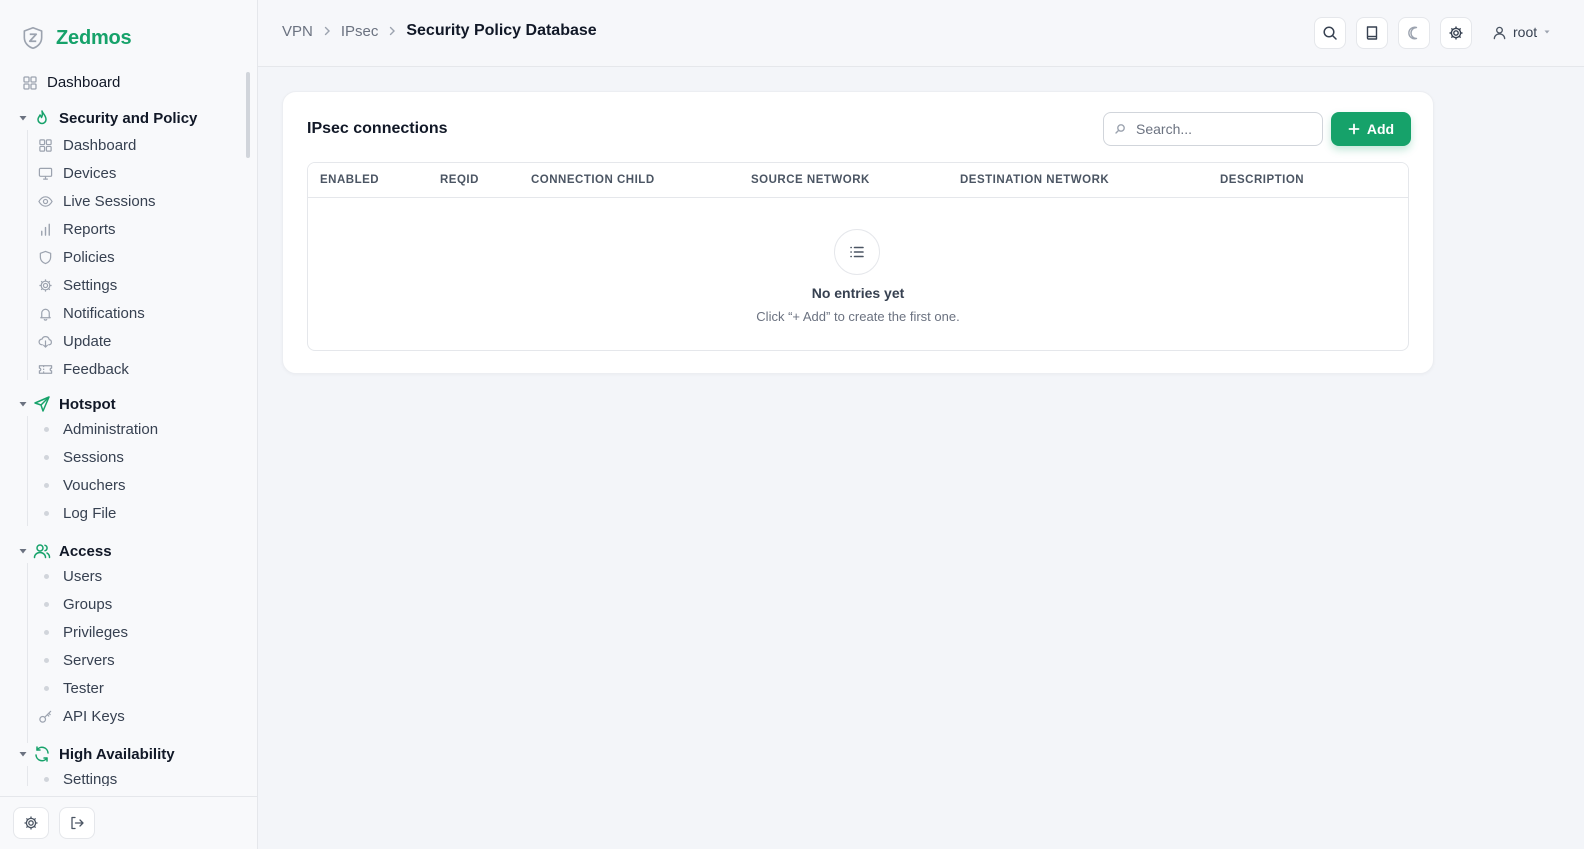 This screenshot has width=1584, height=849. I want to click on user-icon, so click(1499, 32).